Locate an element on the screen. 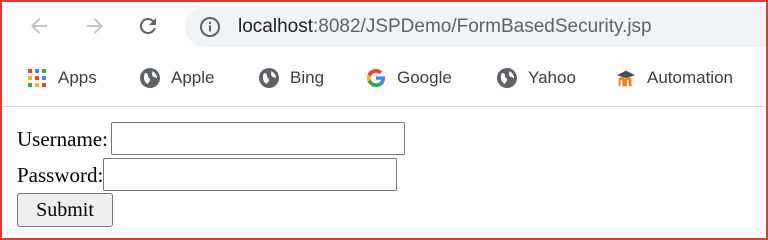 The height and width of the screenshot is (240, 768). url-path: :8082/JSPDemo/FormBasedSecurity.jsp is located at coordinates (482, 26).